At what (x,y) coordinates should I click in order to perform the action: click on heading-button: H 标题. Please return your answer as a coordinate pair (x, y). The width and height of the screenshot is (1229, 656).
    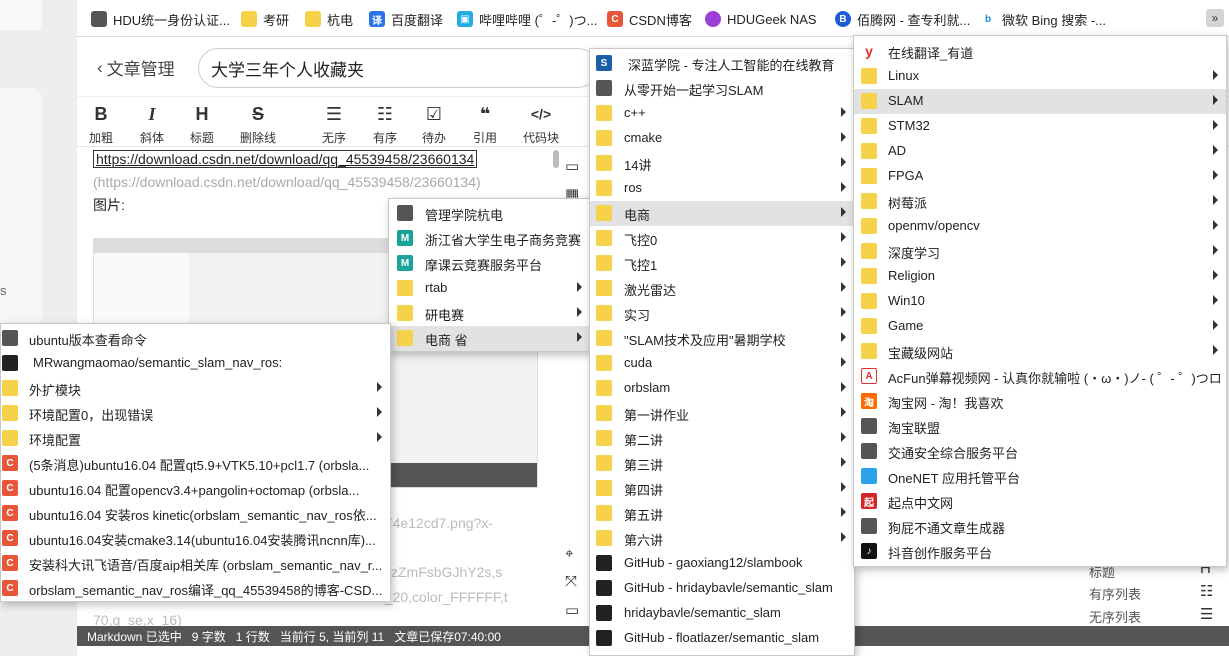
    Looking at the image, I should click on (202, 124).